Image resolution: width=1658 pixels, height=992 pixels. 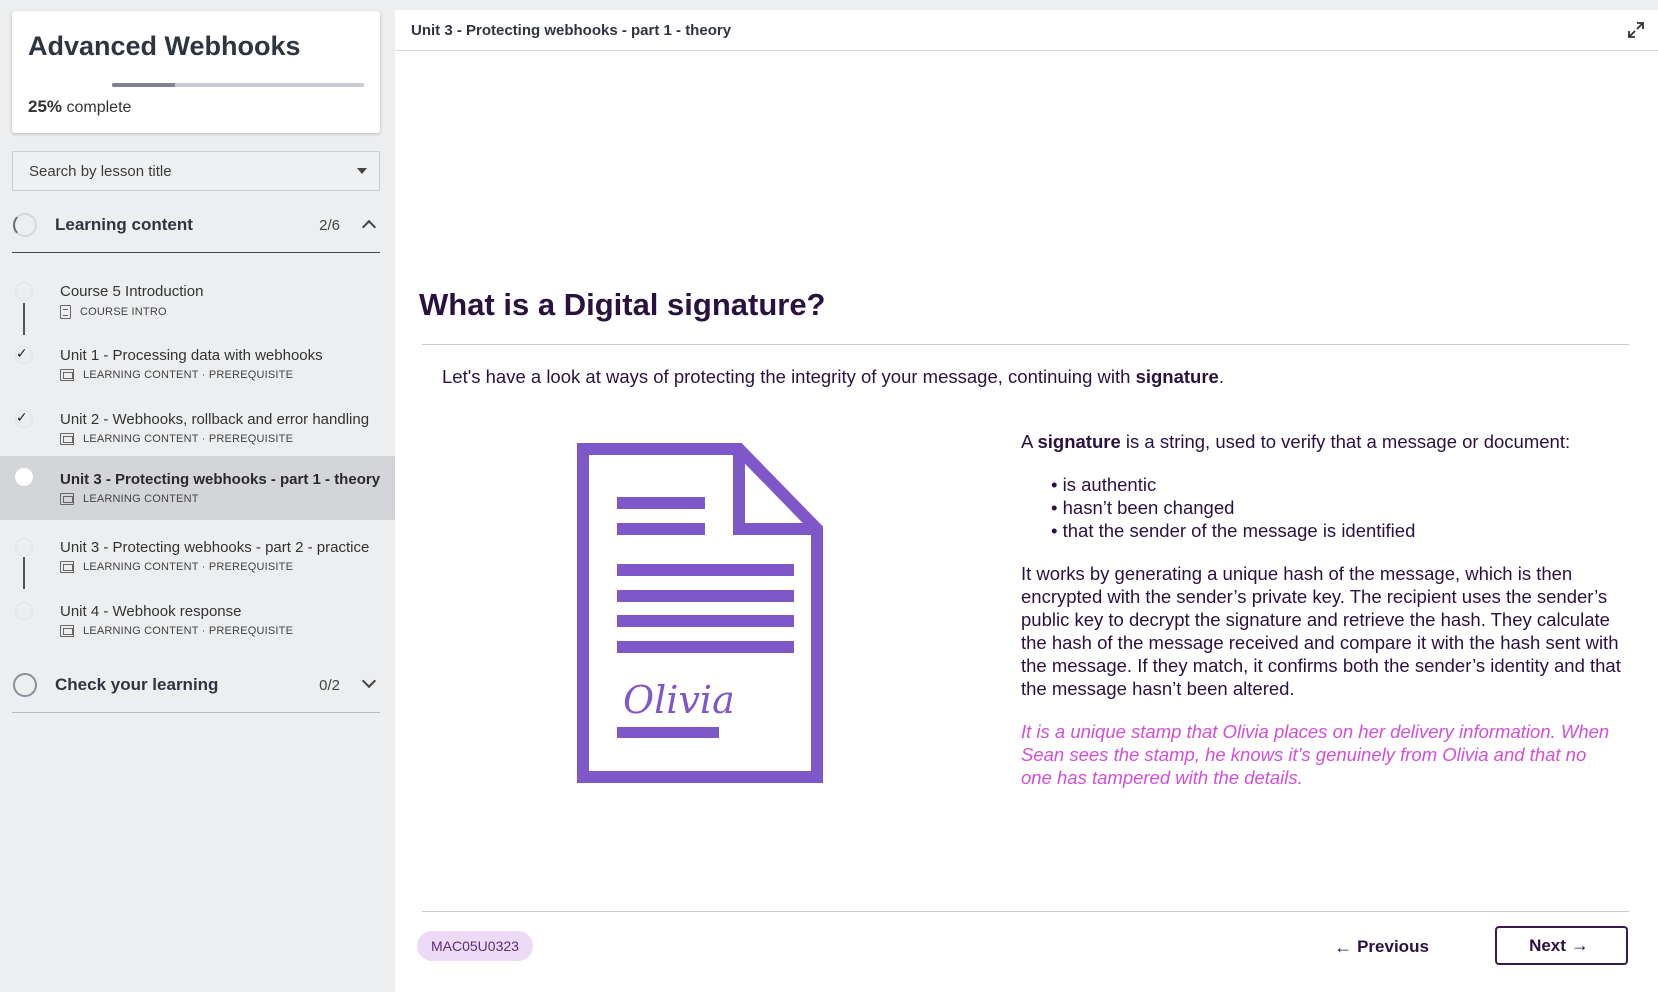 I want to click on lesson-title: Unit 4 - Webhook response, so click(x=151, y=611).